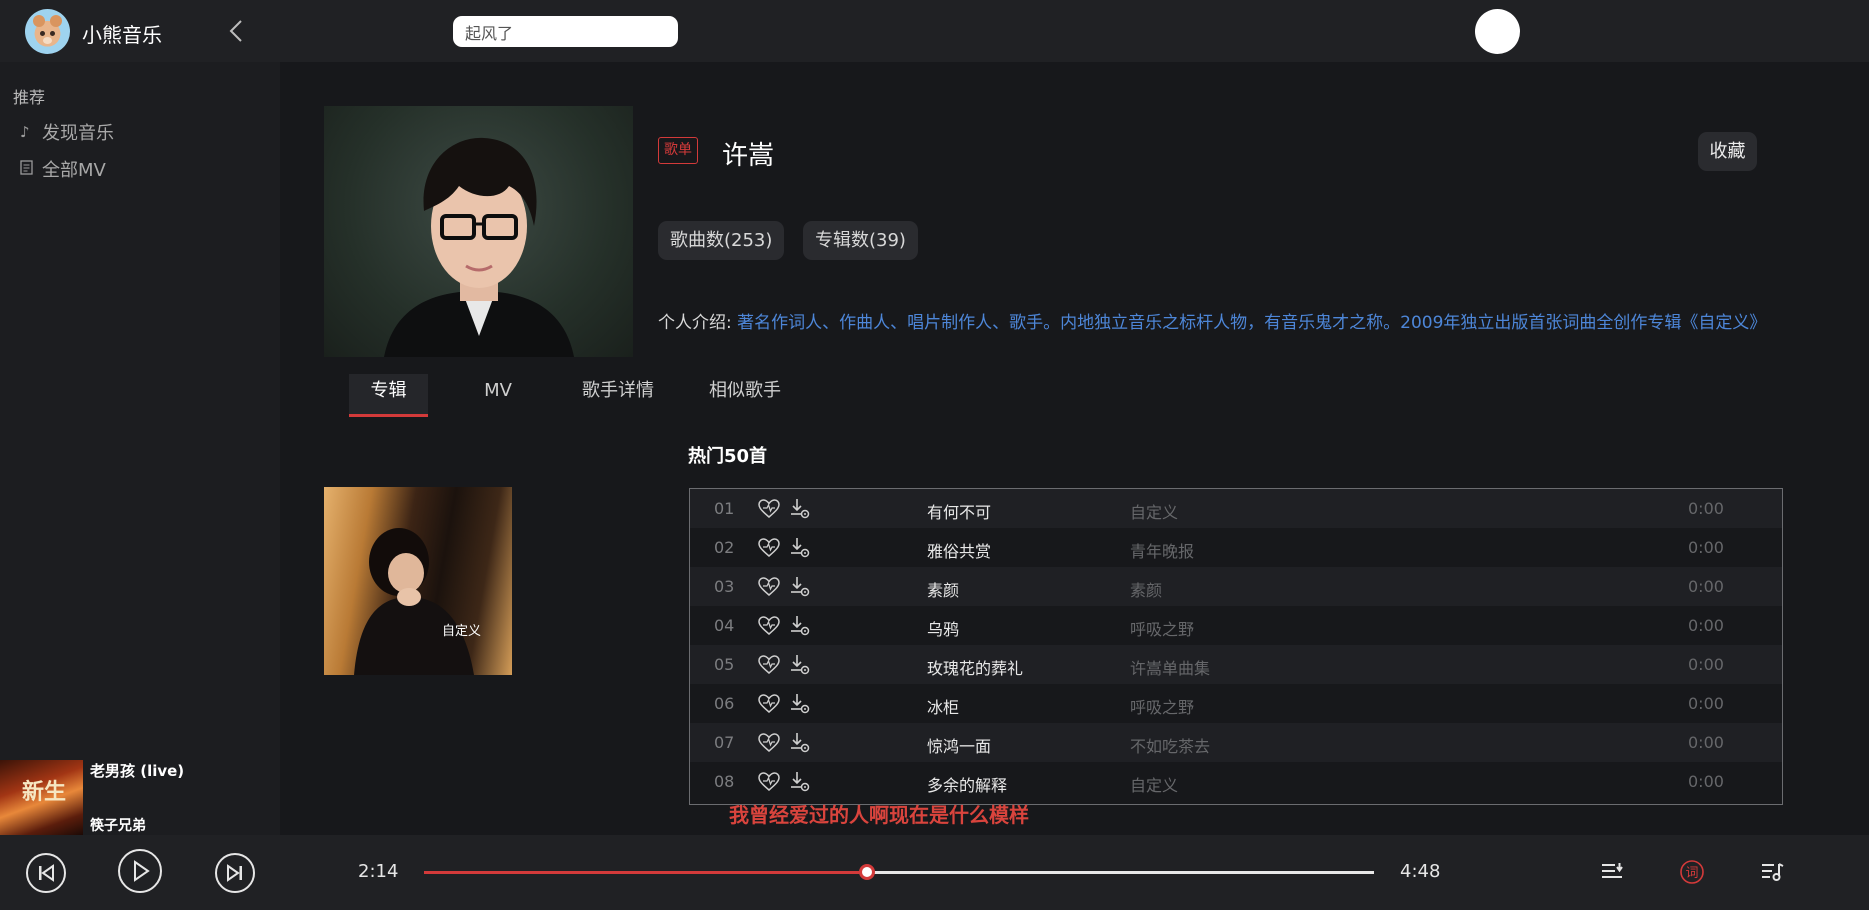 The image size is (1869, 910). What do you see at coordinates (724, 781) in the screenshot?
I see `track-number: 08` at bounding box center [724, 781].